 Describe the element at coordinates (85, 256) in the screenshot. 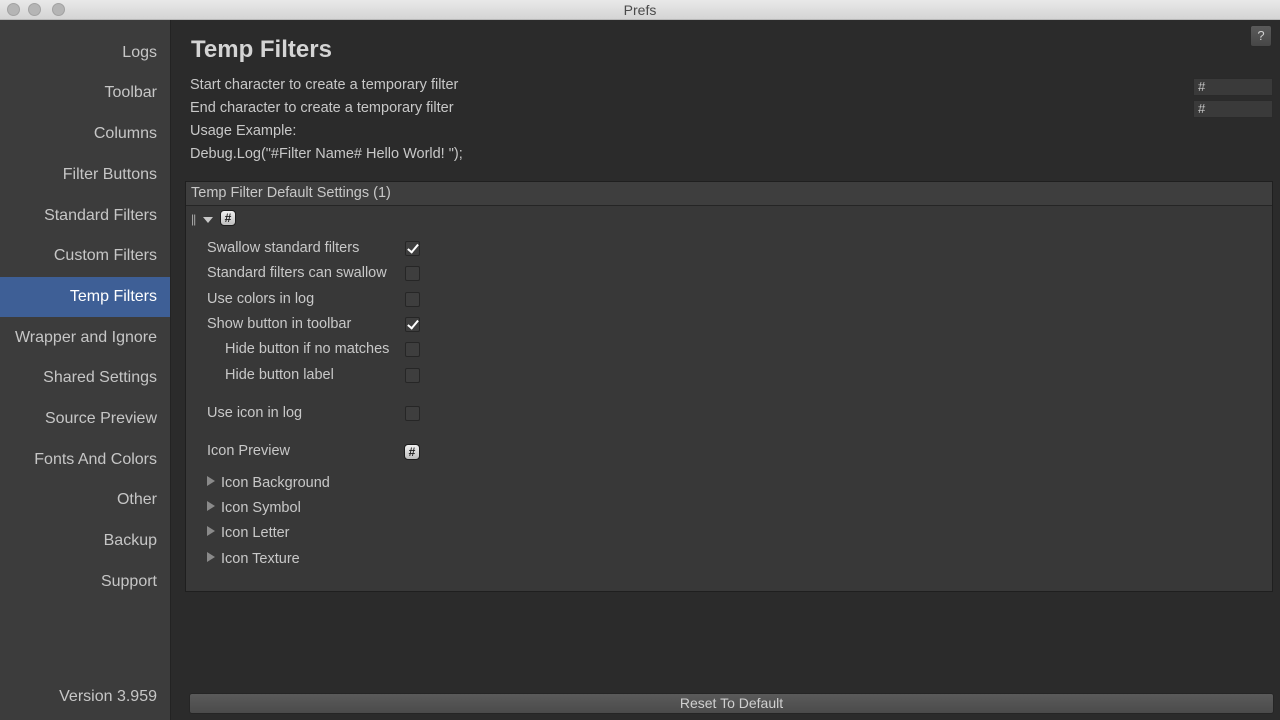

I see `sidebar-item-custom-filters: Custom Filters` at that location.